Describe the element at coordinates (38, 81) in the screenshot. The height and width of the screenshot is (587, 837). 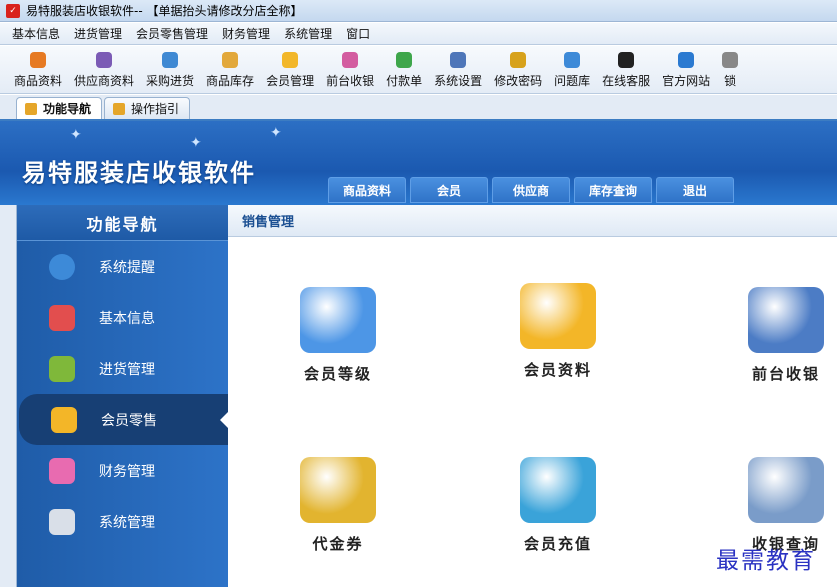
I see `toolbar-label: 商品资料` at that location.